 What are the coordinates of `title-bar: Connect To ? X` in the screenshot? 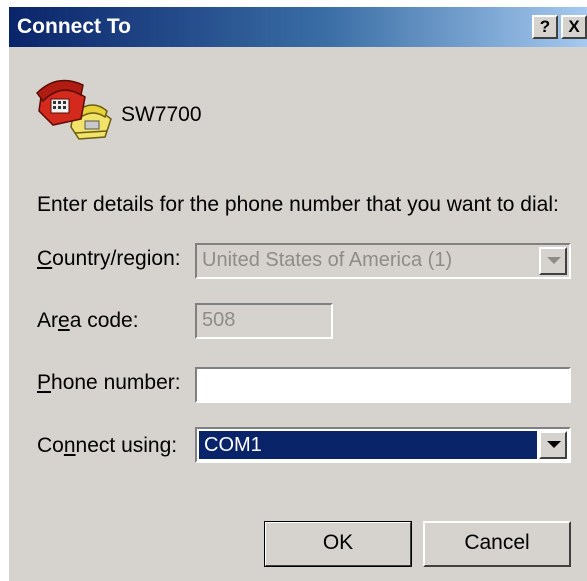 It's located at (298, 27).